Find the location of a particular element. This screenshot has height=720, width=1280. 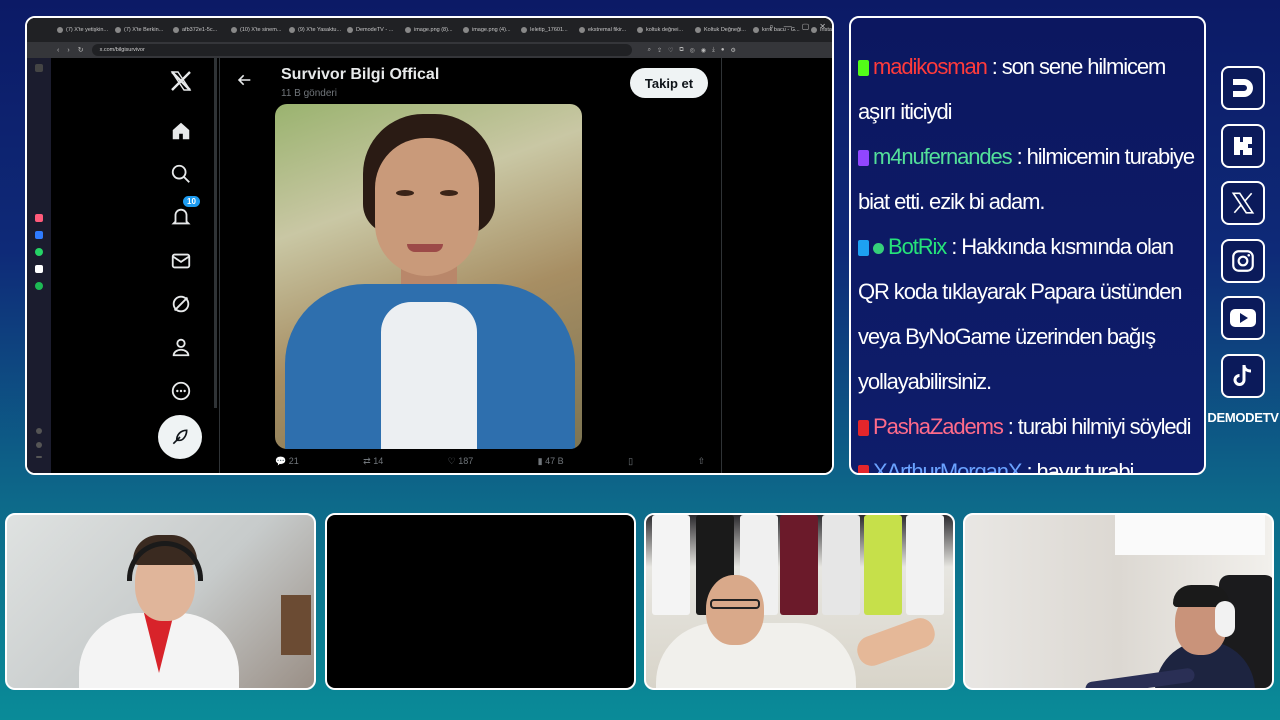

zoom-icon: ⌕ is located at coordinates (649, 50).